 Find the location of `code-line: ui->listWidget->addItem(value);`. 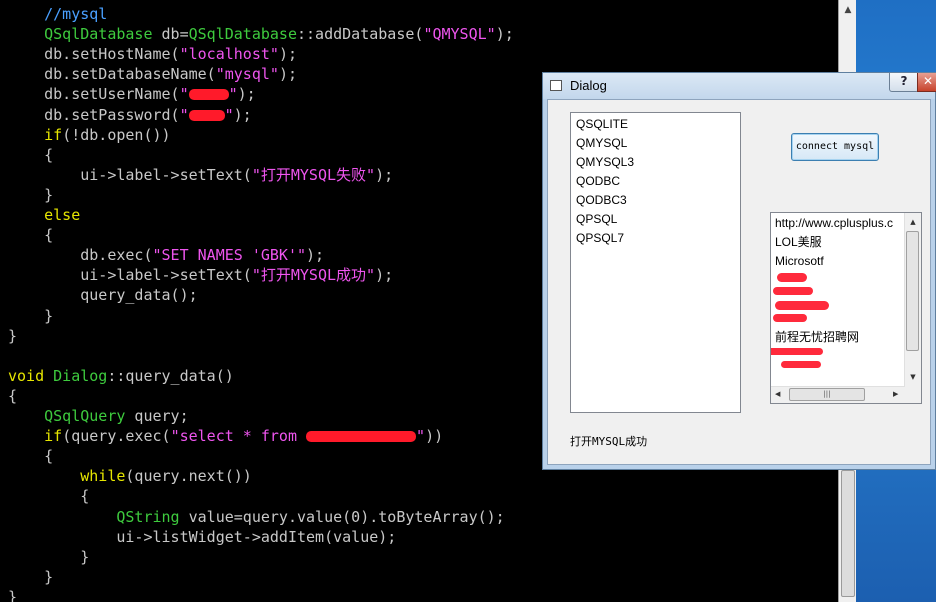

code-line: ui->listWidget->addItem(value); is located at coordinates (202, 537).